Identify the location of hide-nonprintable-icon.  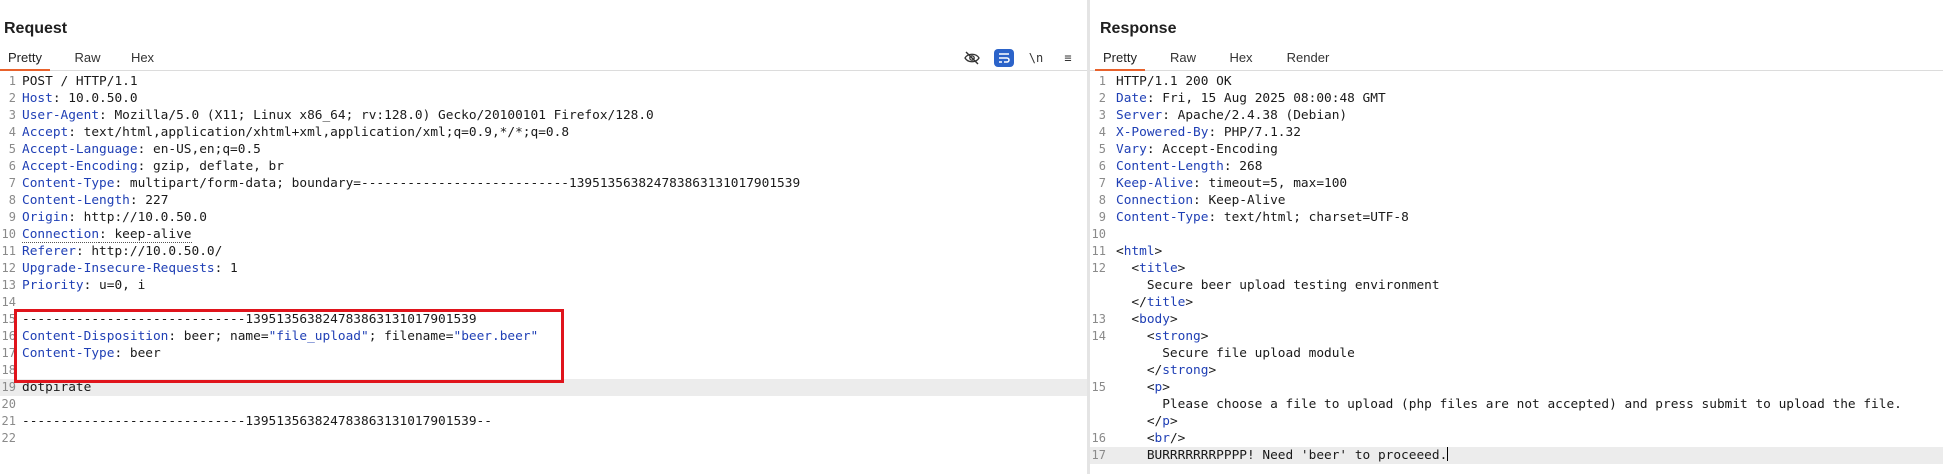
(972, 58).